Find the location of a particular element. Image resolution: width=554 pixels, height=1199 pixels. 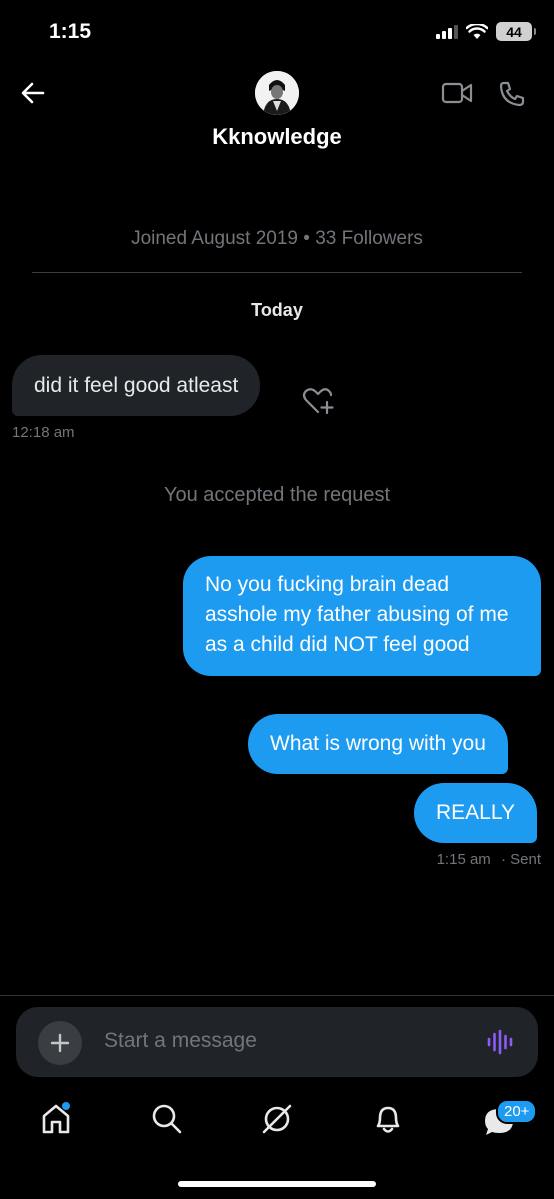

avatar-image is located at coordinates (277, 93).